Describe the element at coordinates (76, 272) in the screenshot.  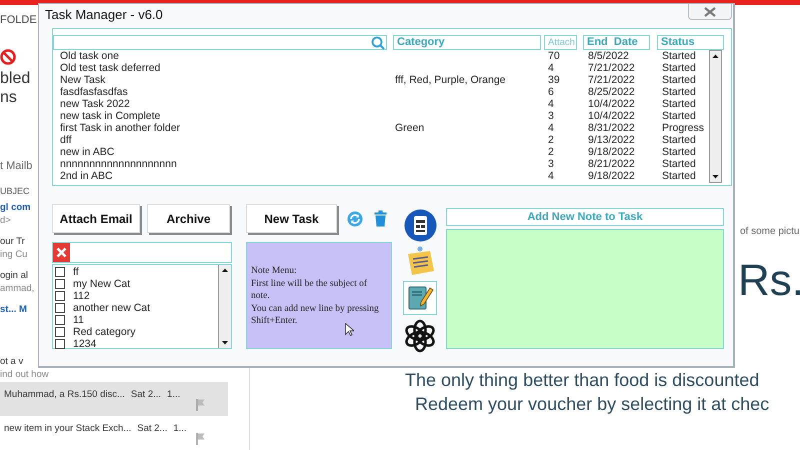
I see `category-label: ff` at that location.